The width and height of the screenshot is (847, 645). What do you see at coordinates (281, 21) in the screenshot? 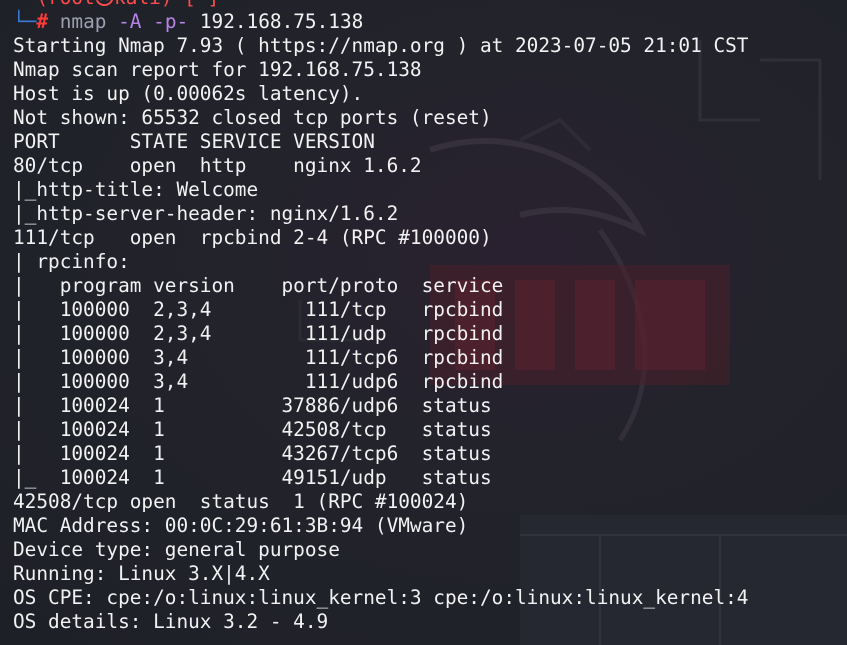
I see `command-target: 192.168.75.138` at bounding box center [281, 21].